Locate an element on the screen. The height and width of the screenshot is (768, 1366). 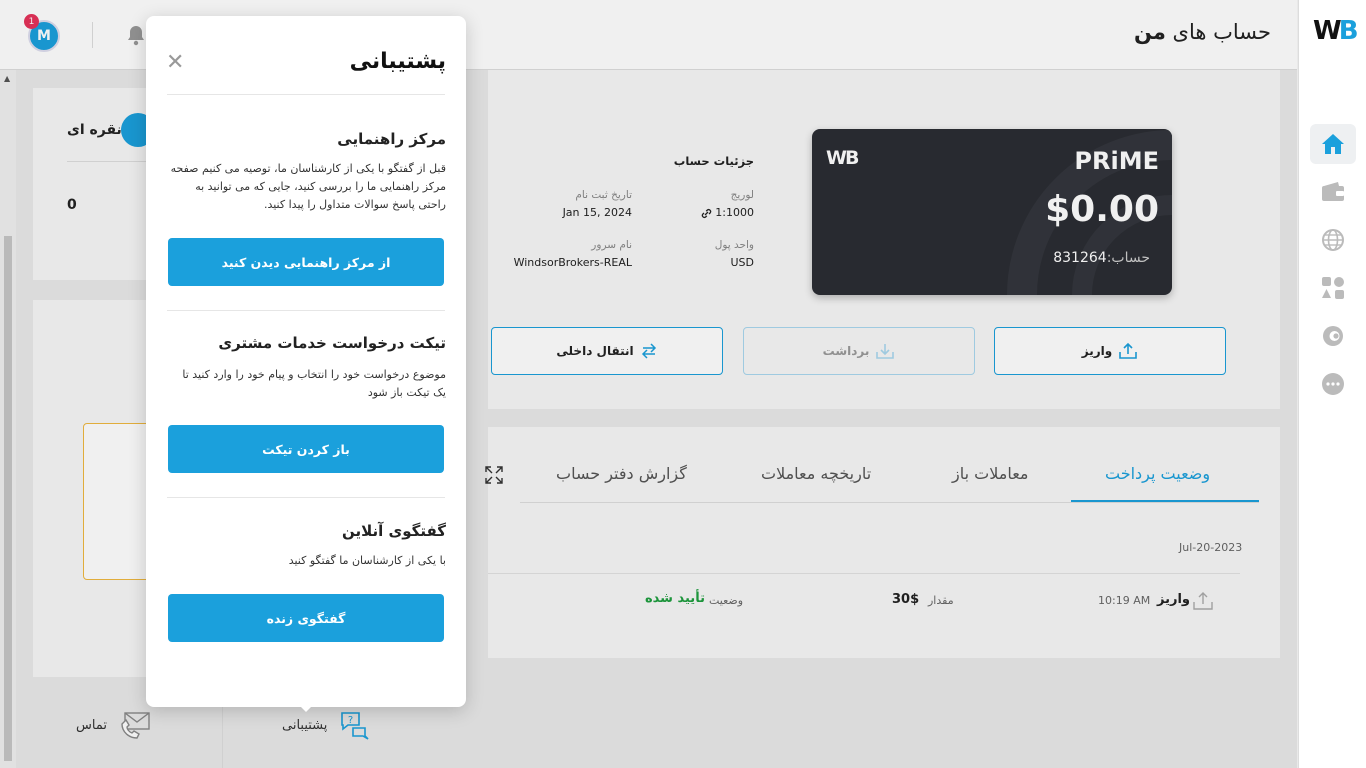
transaction-divider is located at coordinates (864, 573).